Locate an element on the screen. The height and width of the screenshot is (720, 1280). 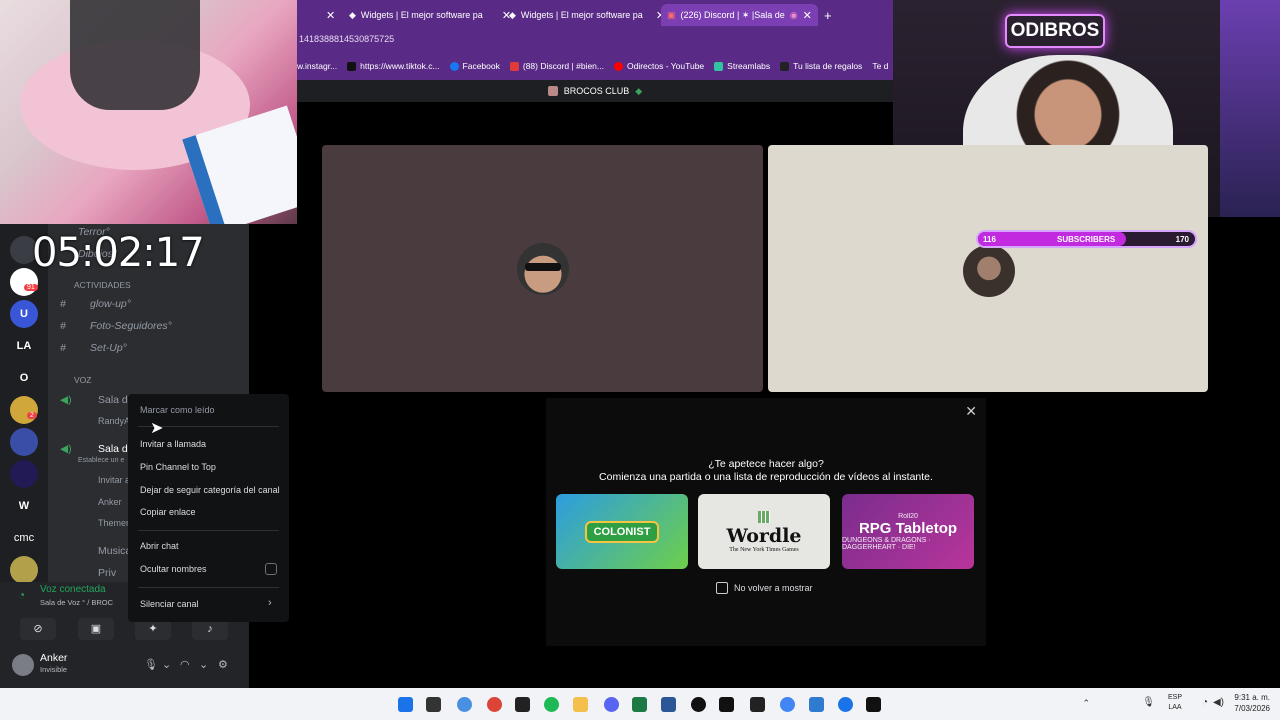
menu-open-chat: Abrir chat is located at coordinates (159, 546).